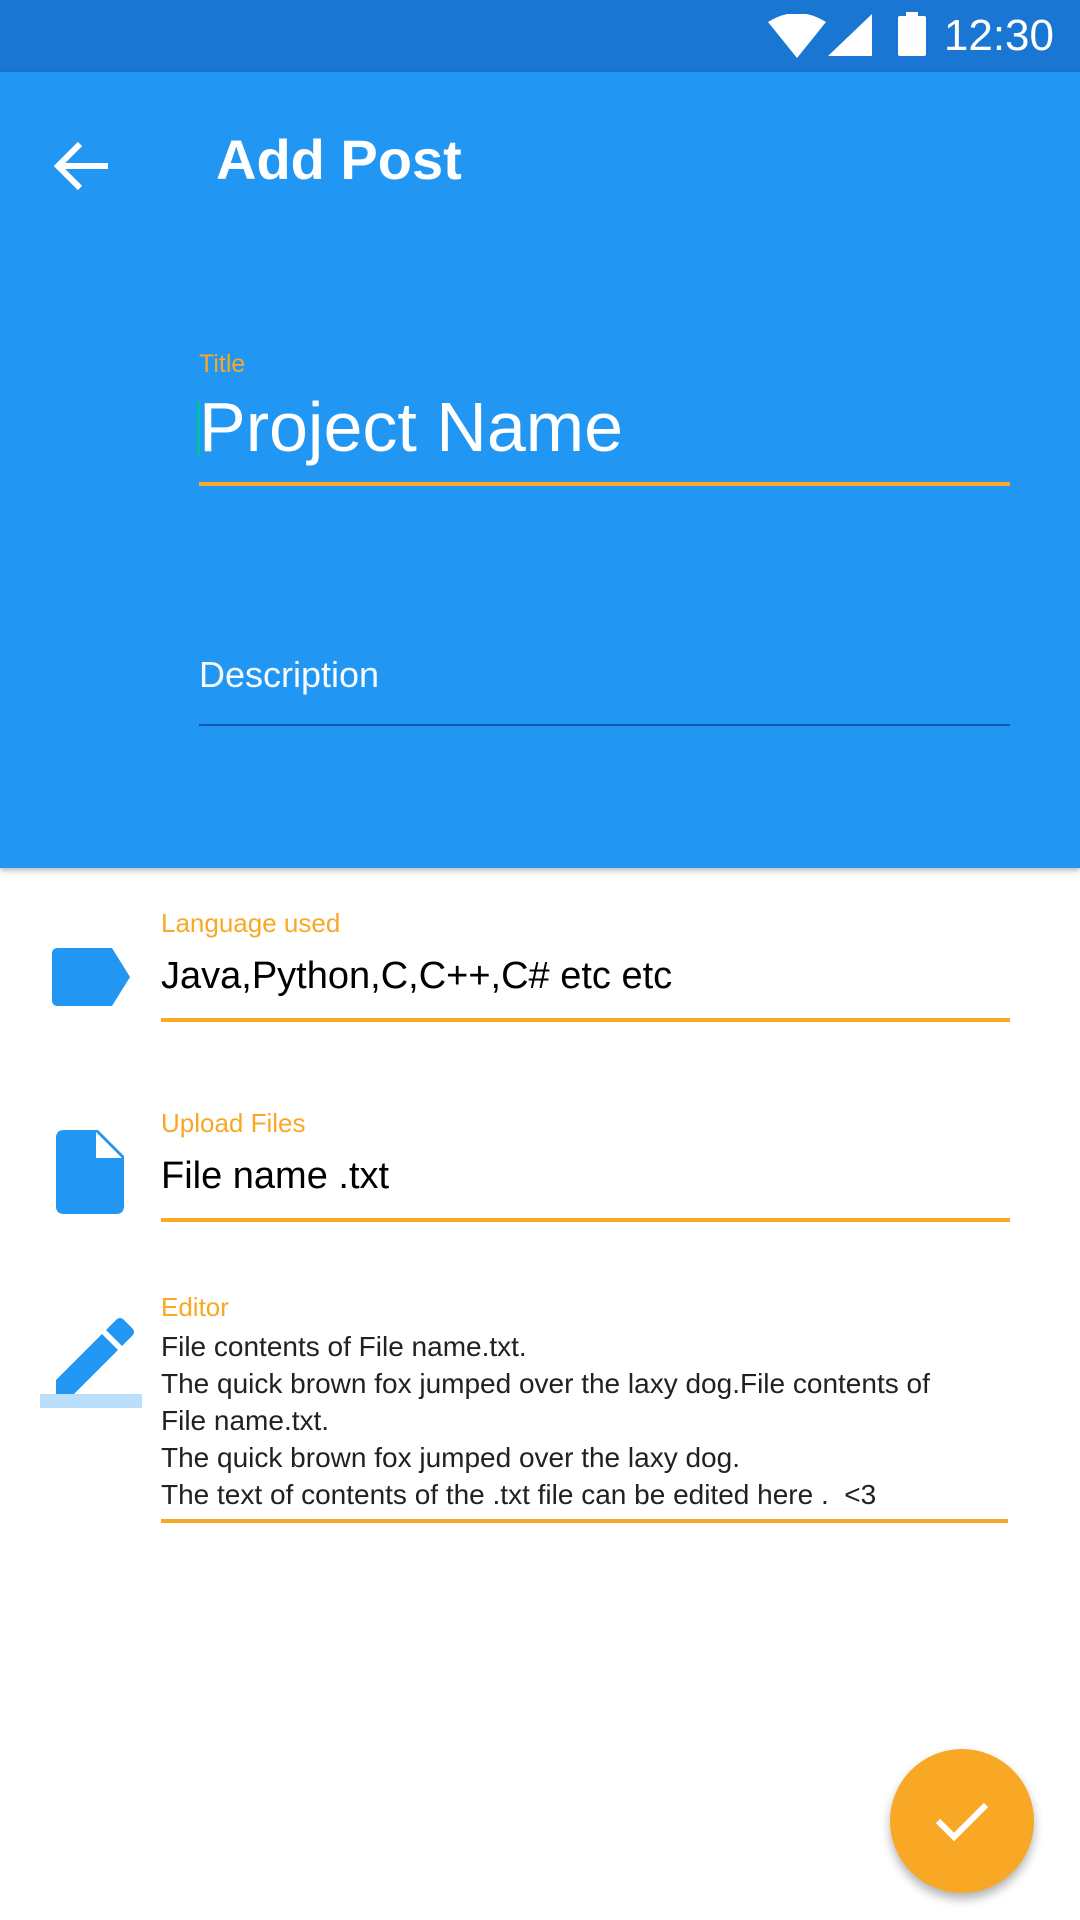 This screenshot has height=1920, width=1080. I want to click on upload-files-underline, so click(585, 1220).